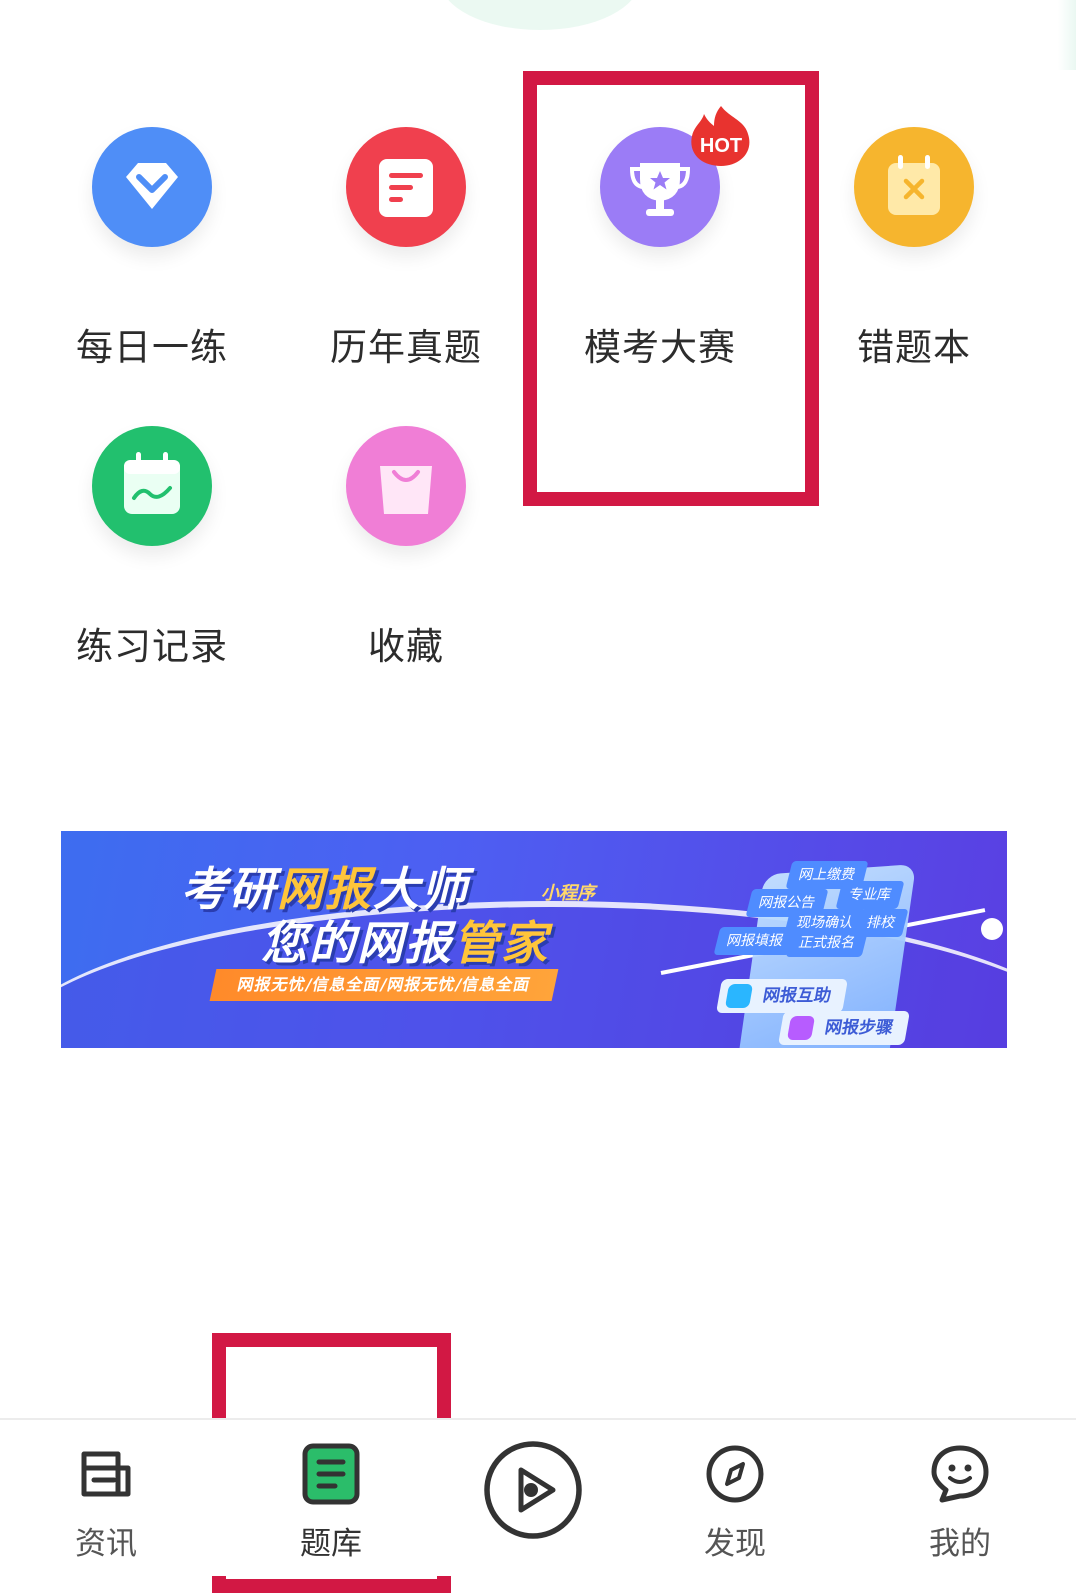 Image resolution: width=1076 pixels, height=1593 pixels. I want to click on nav-label: 题库, so click(331, 1544).